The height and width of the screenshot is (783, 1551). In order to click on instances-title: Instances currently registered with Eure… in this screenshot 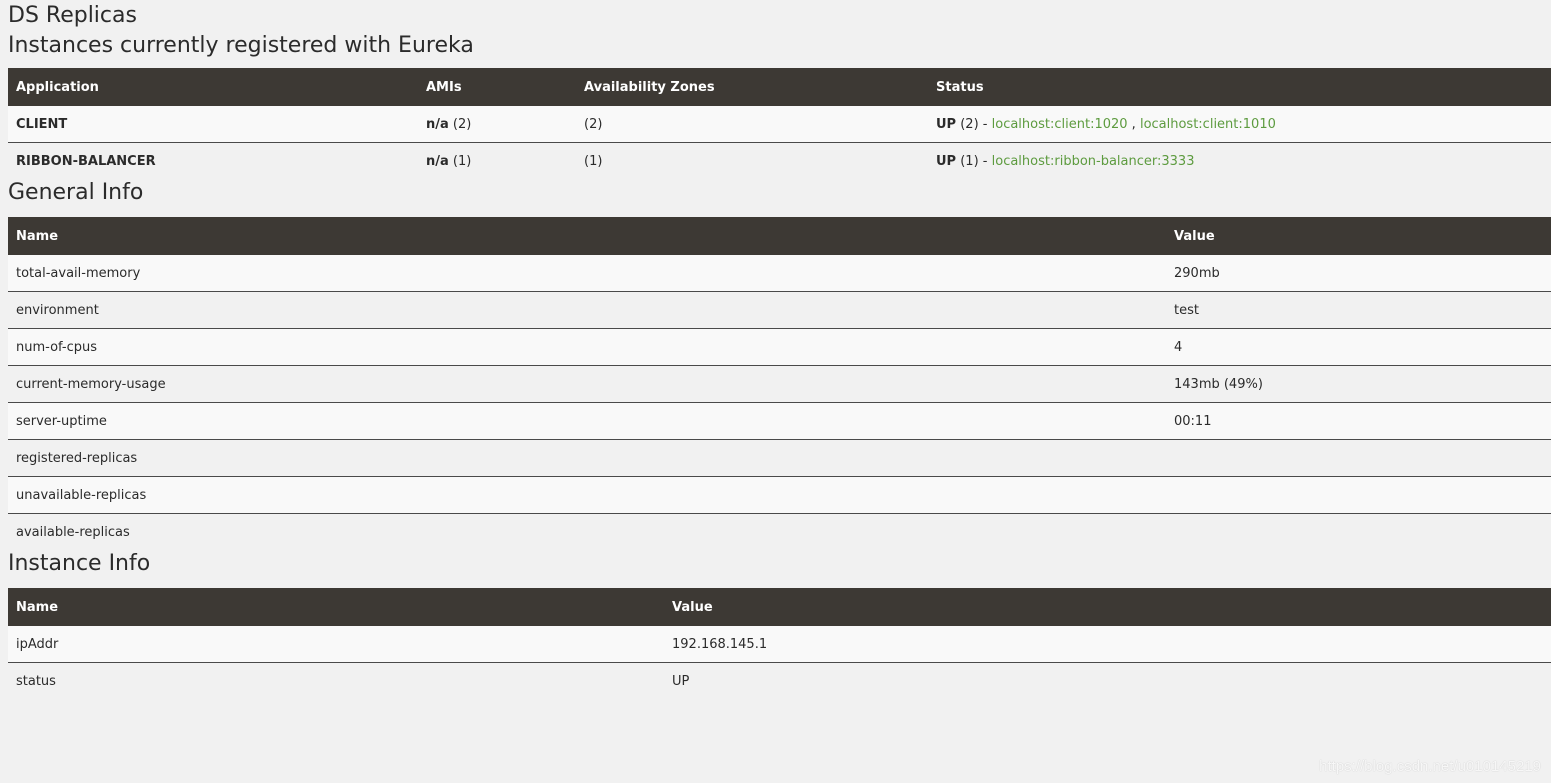, I will do `click(241, 45)`.